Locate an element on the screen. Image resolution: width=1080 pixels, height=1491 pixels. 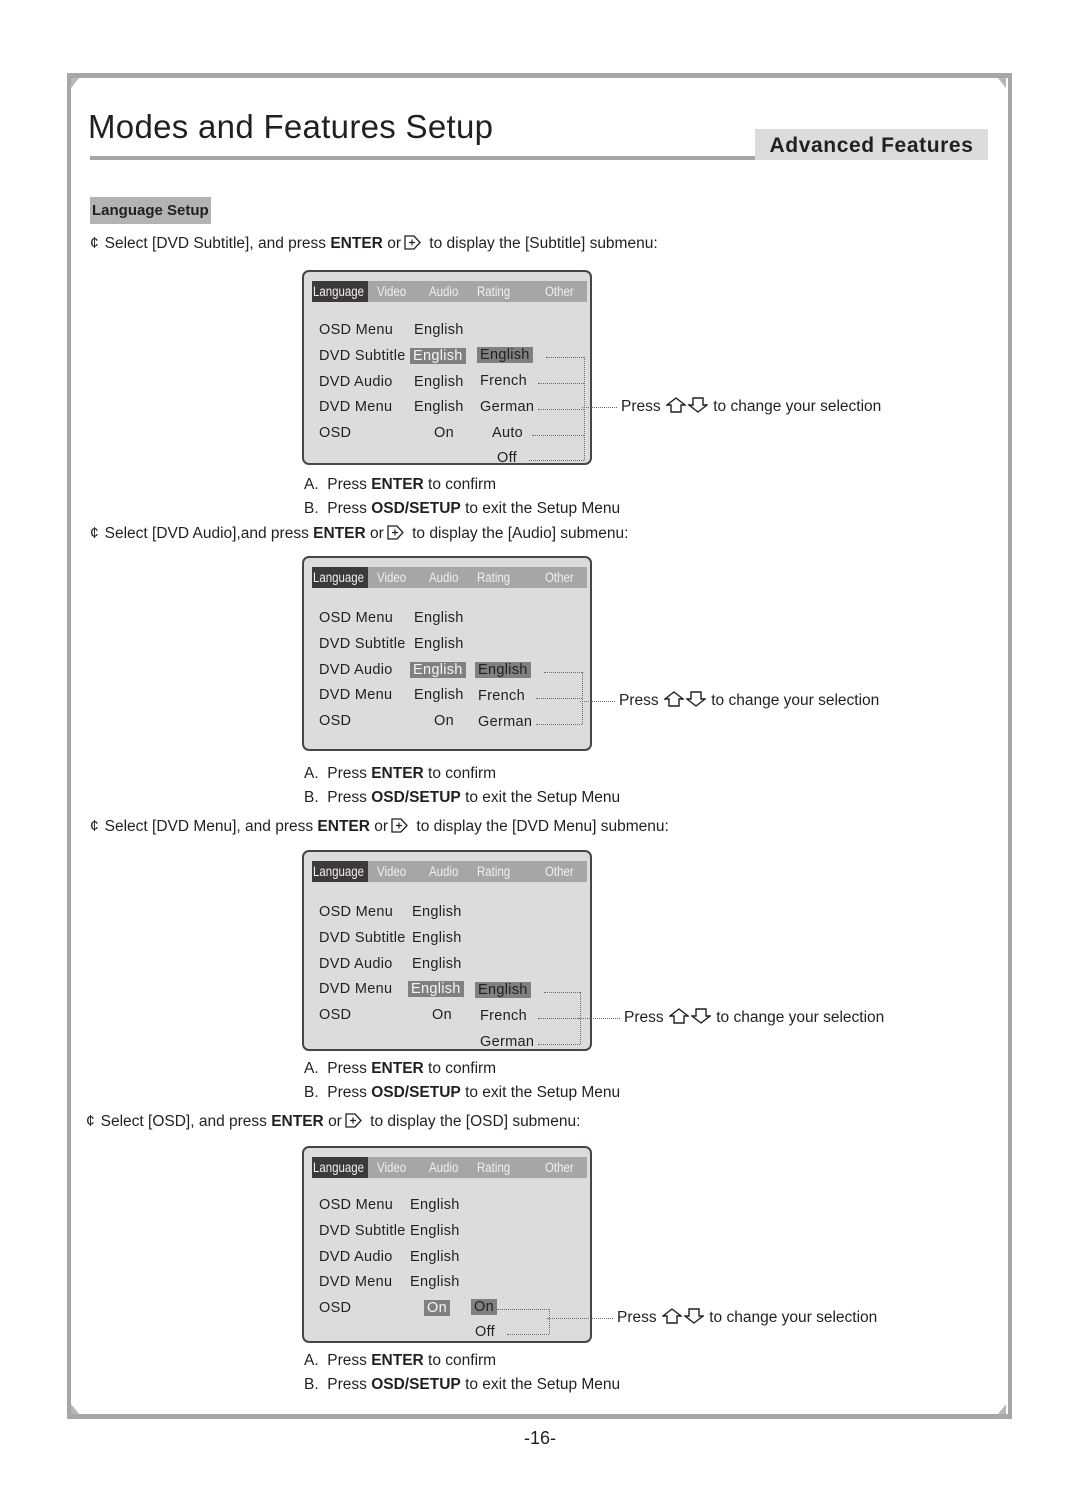
instruction-text: Select [DVD Subtitle], and press is located at coordinates (217, 243).